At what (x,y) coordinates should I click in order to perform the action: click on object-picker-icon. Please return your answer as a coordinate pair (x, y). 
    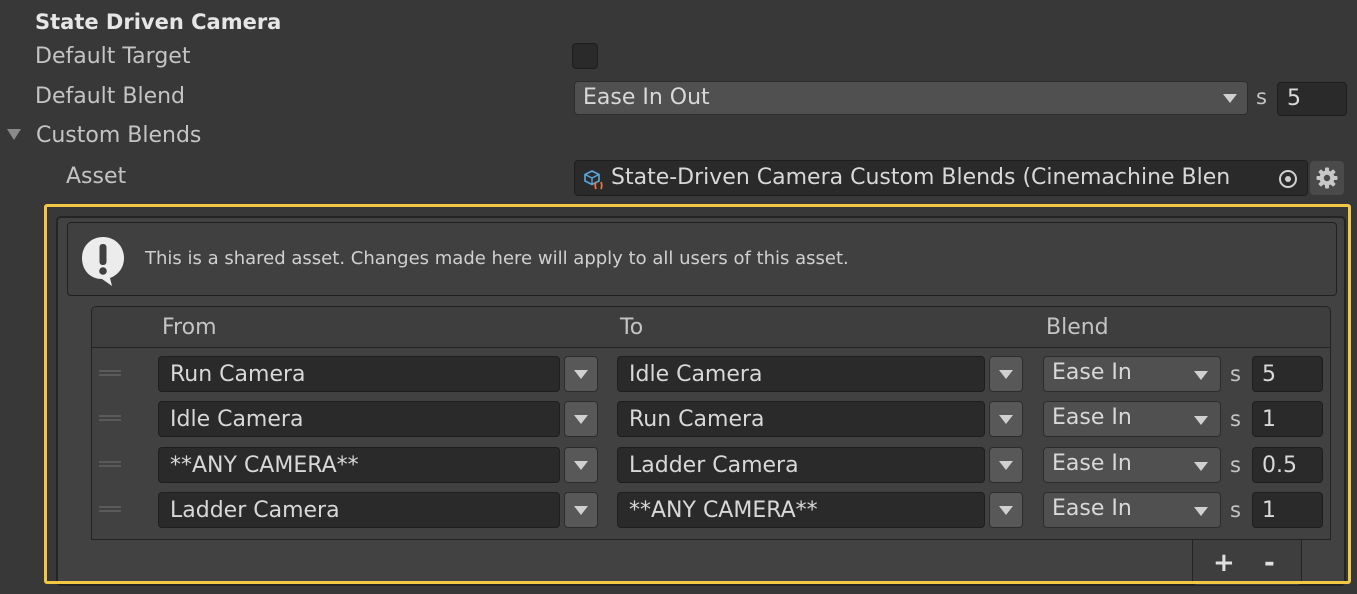
    Looking at the image, I should click on (1288, 179).